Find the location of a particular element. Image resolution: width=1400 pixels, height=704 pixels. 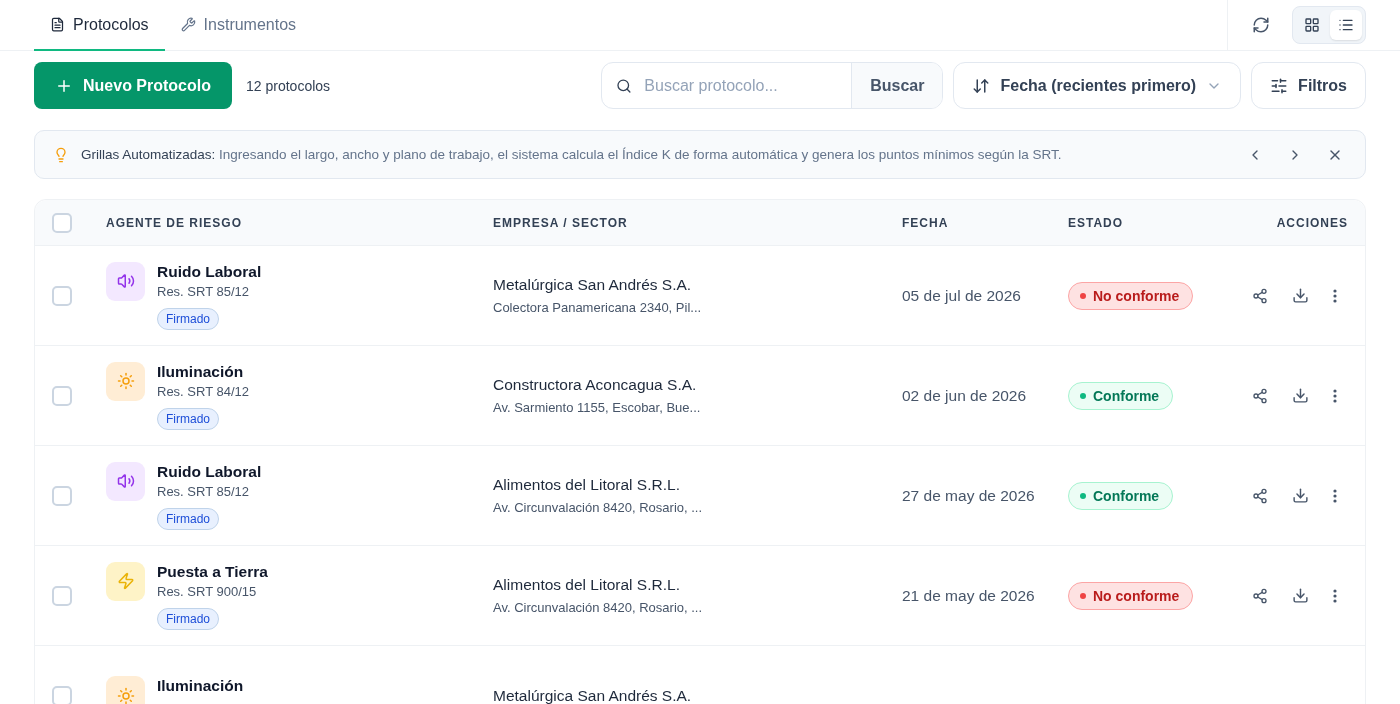

date: 02 de jun de 2026 is located at coordinates (965, 395).